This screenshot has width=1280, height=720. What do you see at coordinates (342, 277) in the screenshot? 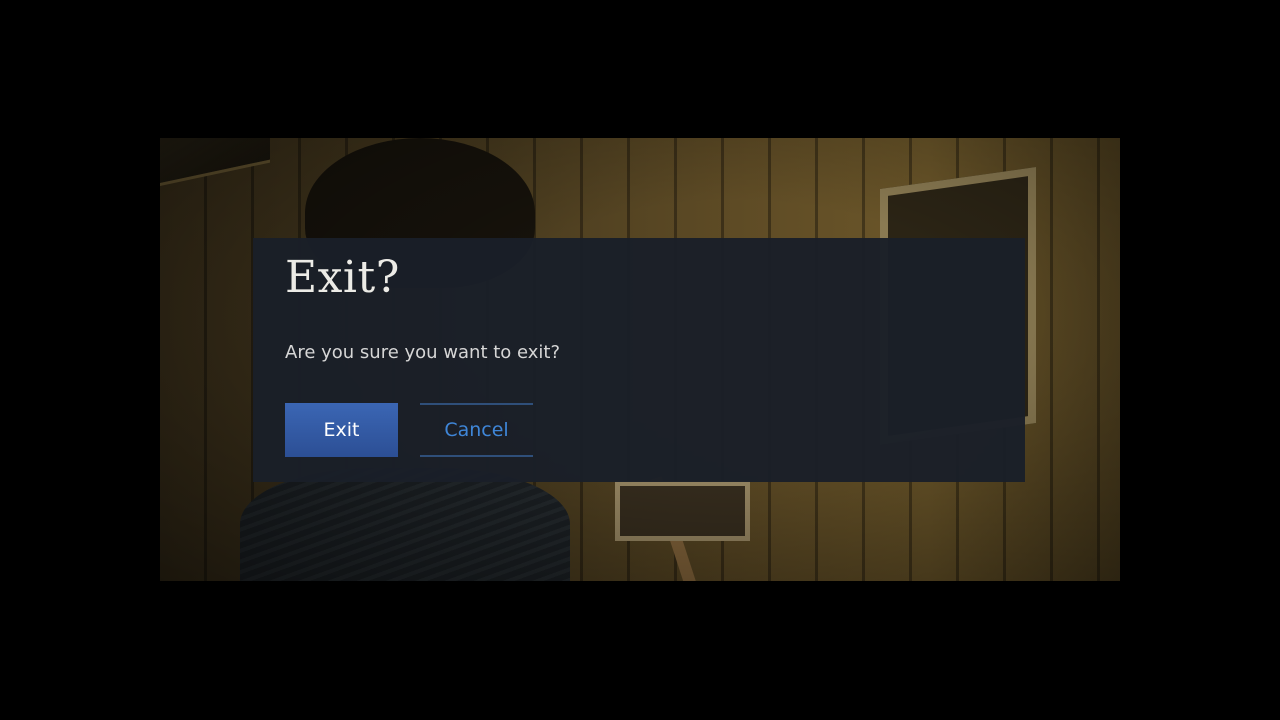
I see `dialog-title: Exit?` at bounding box center [342, 277].